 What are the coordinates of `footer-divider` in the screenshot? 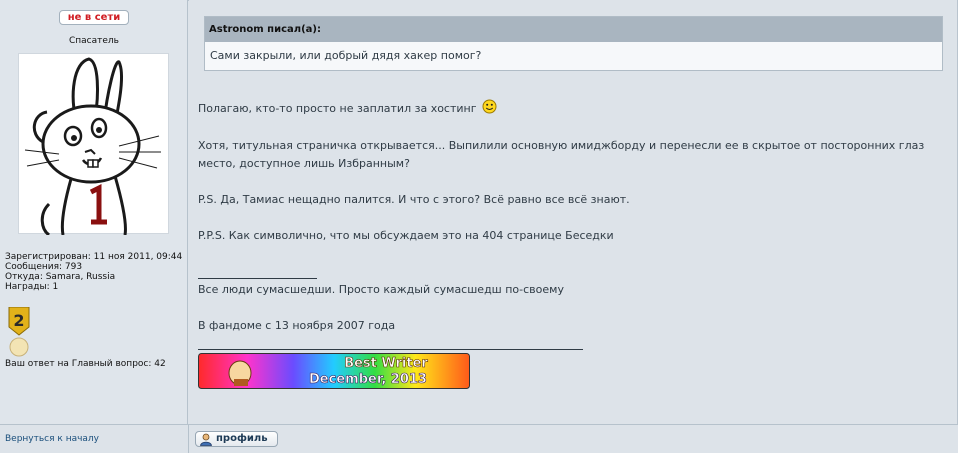 It's located at (188, 439).